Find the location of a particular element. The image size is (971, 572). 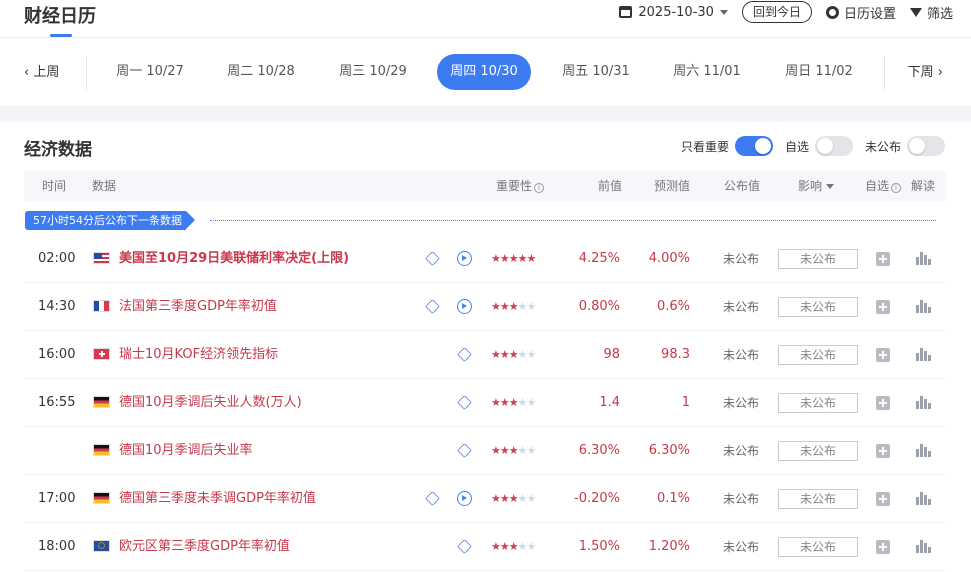

prev-week-button: ‹ 上周 is located at coordinates (41, 73).